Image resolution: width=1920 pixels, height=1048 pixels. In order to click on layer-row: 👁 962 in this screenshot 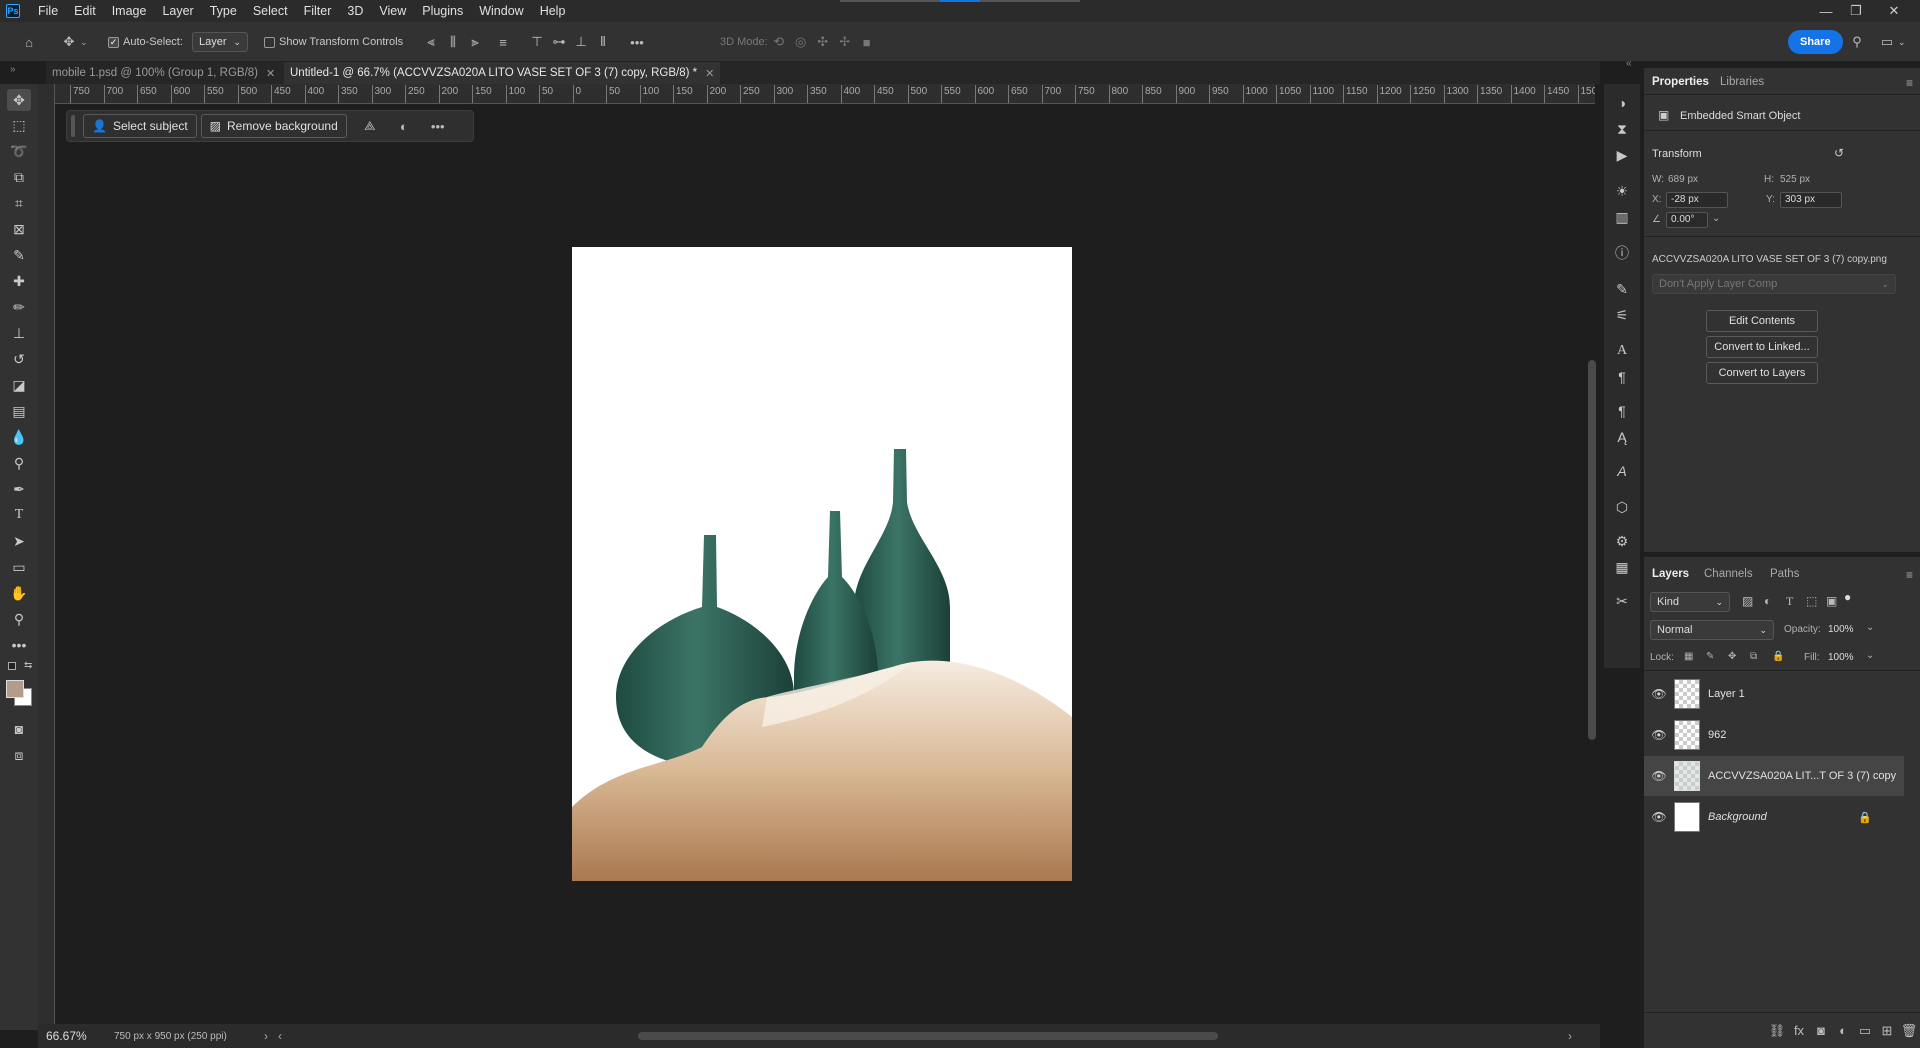, I will do `click(1774, 735)`.